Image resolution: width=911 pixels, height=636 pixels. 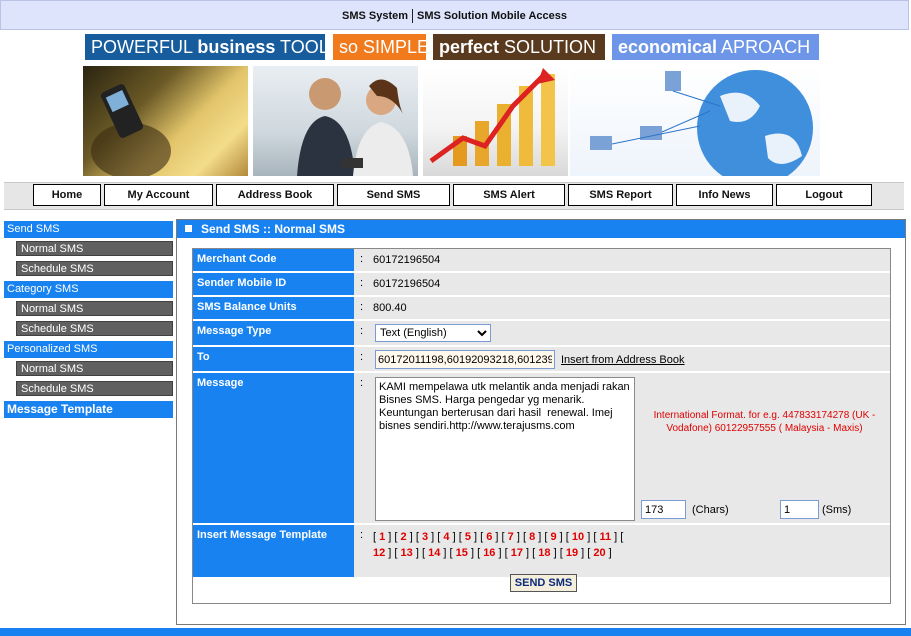 I want to click on banner-text: POWERFUL, so click(x=144, y=47).